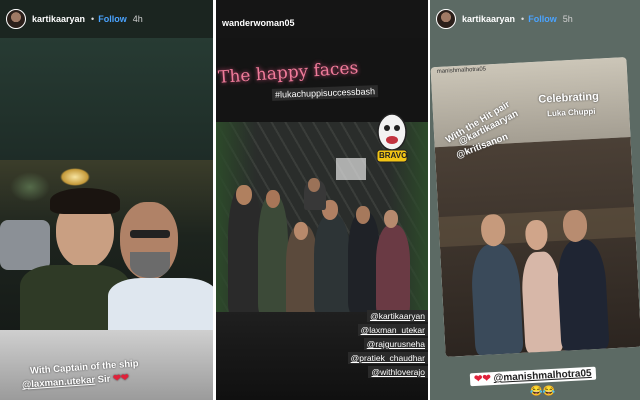 The width and height of the screenshot is (640, 400). I want to click on story-age: 4h, so click(137, 19).